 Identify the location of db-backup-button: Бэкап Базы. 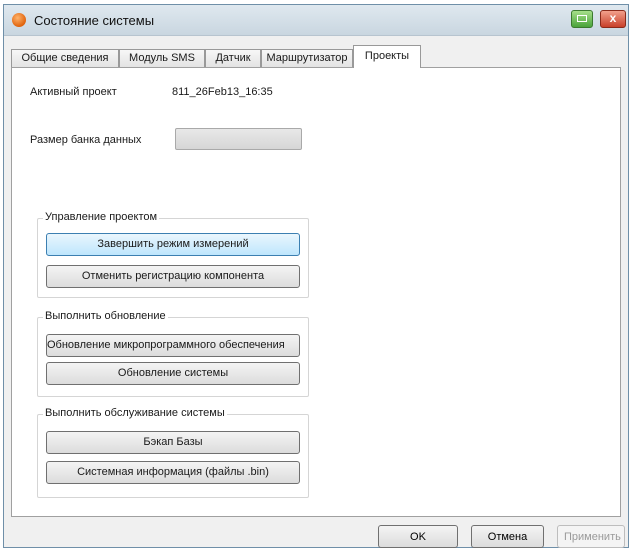
(173, 442).